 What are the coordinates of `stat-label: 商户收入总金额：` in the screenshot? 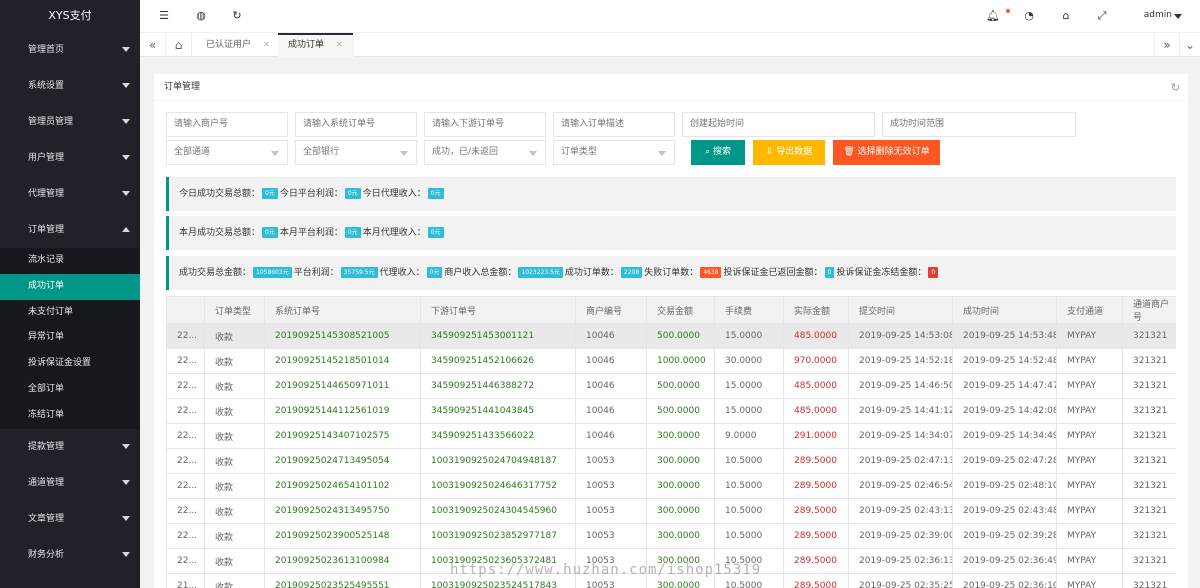 It's located at (480, 273).